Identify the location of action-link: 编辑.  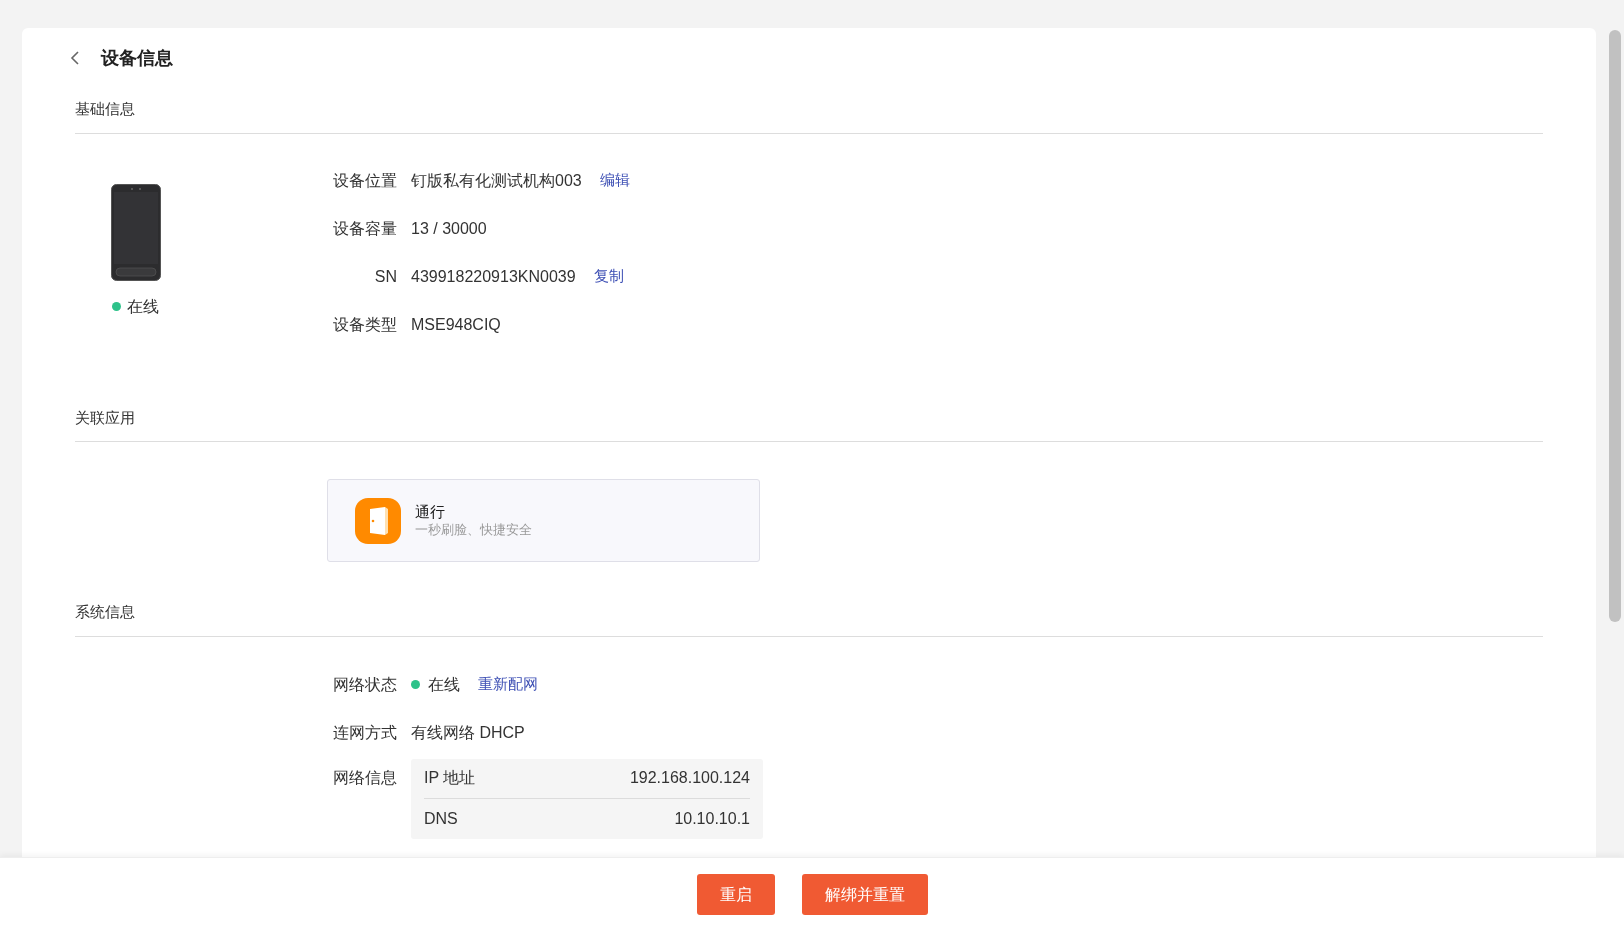
(614, 180).